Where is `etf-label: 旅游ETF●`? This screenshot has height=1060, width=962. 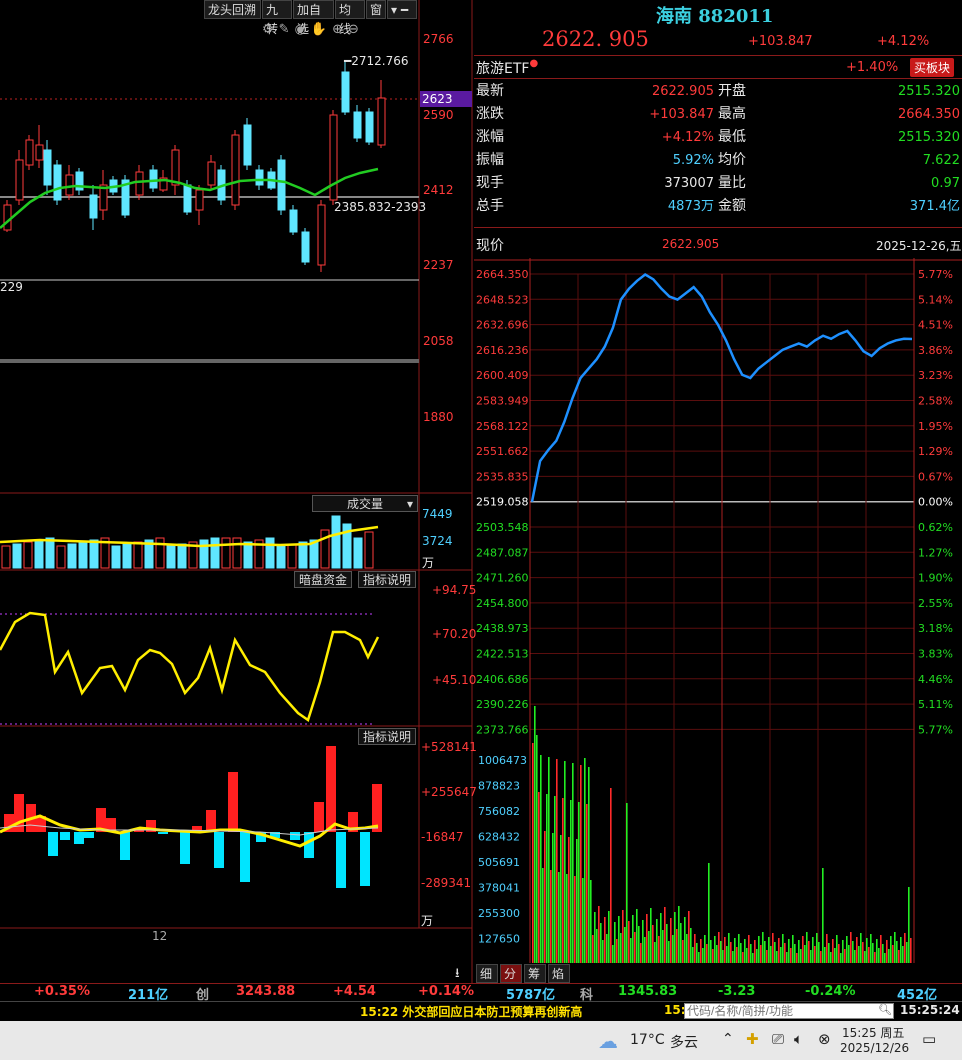
etf-label: 旅游ETF● is located at coordinates (507, 68).